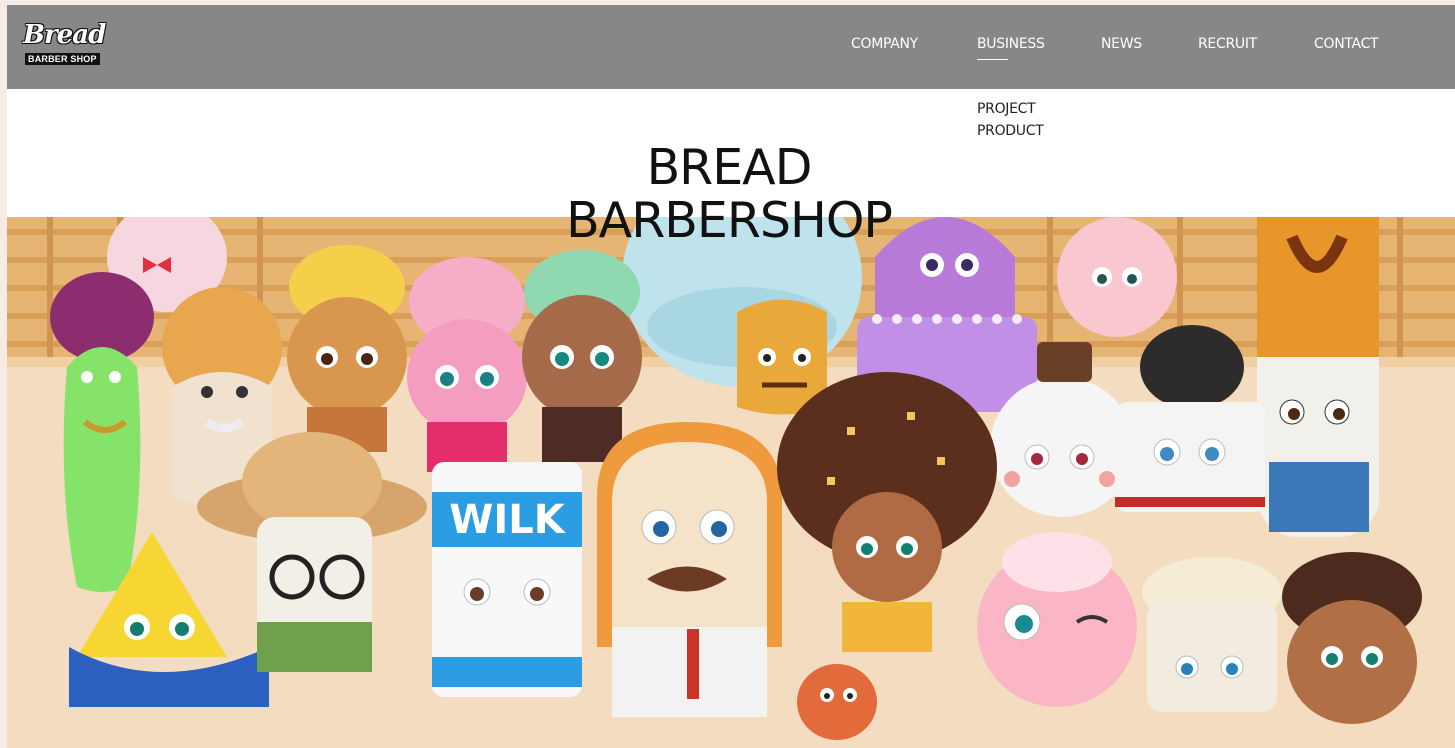 This screenshot has width=1455, height=748. What do you see at coordinates (1010, 131) in the screenshot?
I see `submenu-item-product: PRODUCT` at bounding box center [1010, 131].